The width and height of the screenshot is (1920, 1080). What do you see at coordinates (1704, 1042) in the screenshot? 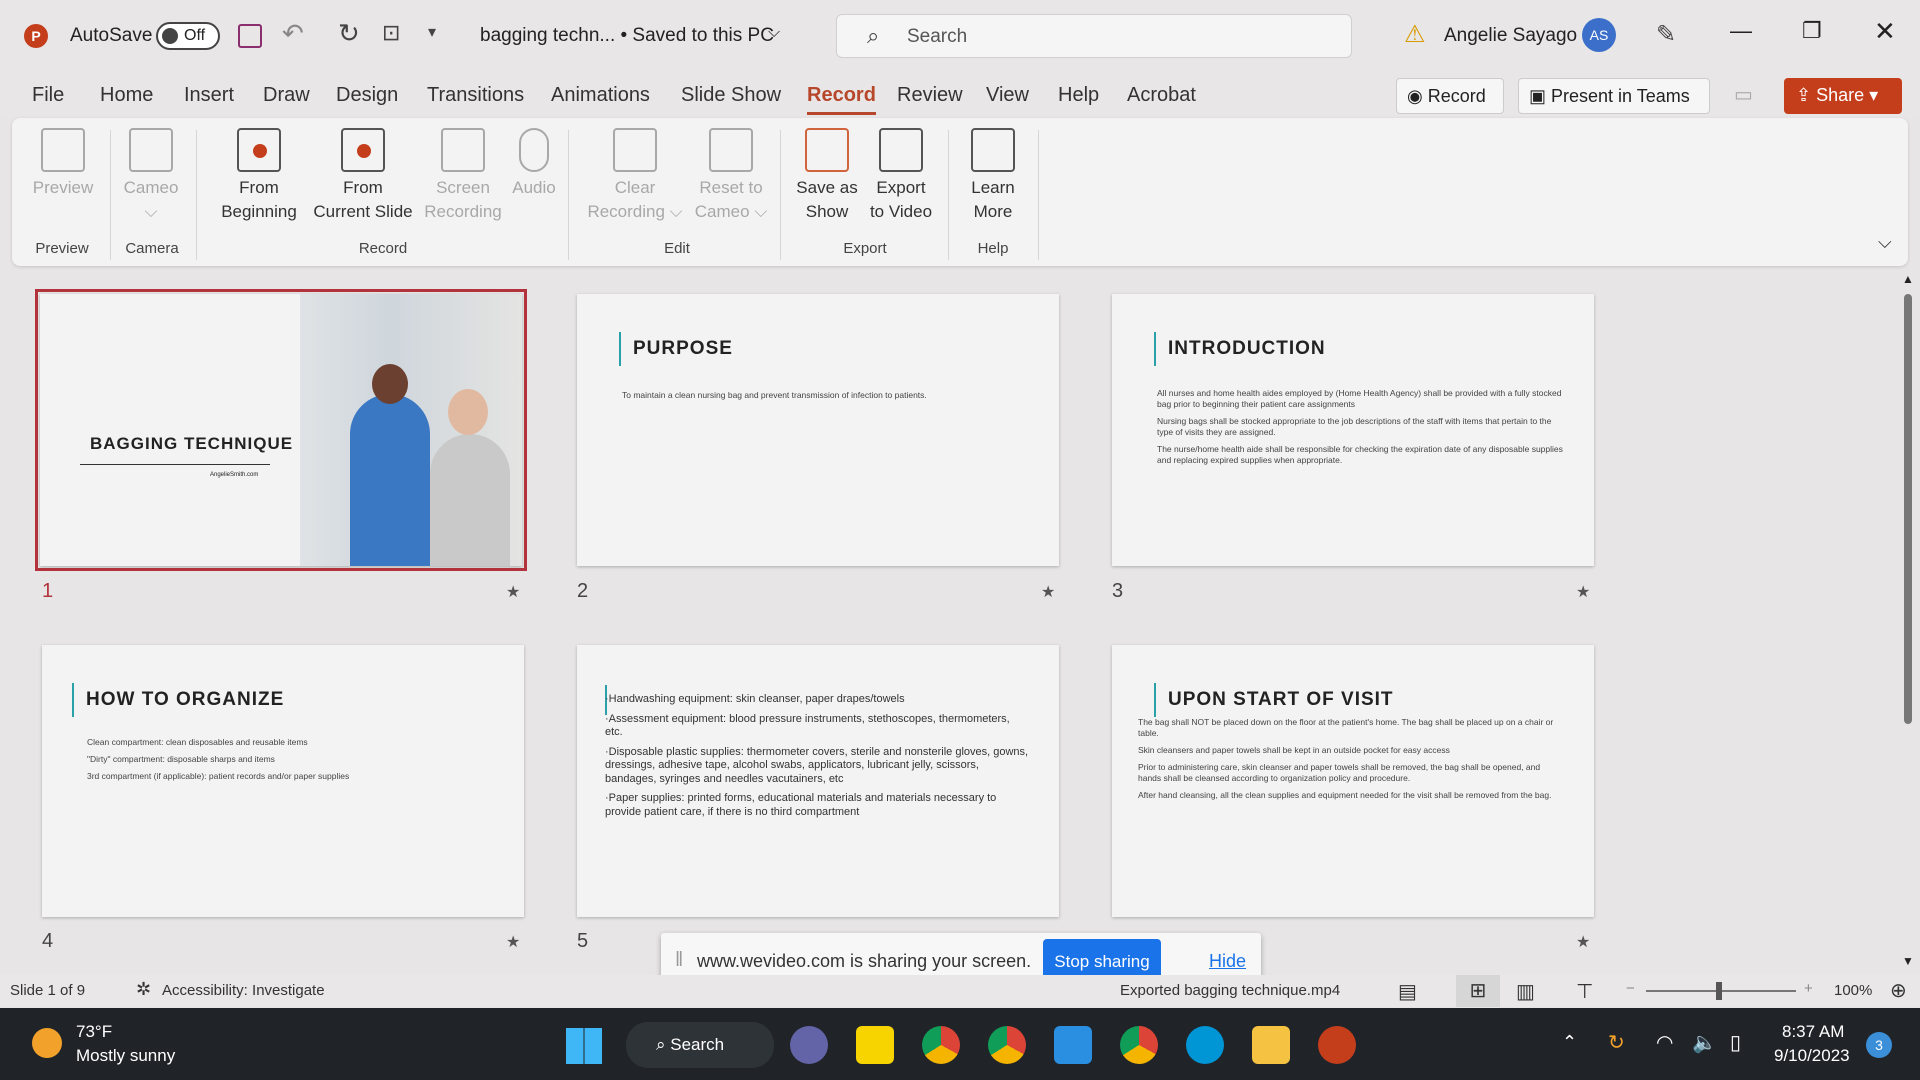
I see `volume-icon: 🔈` at bounding box center [1704, 1042].